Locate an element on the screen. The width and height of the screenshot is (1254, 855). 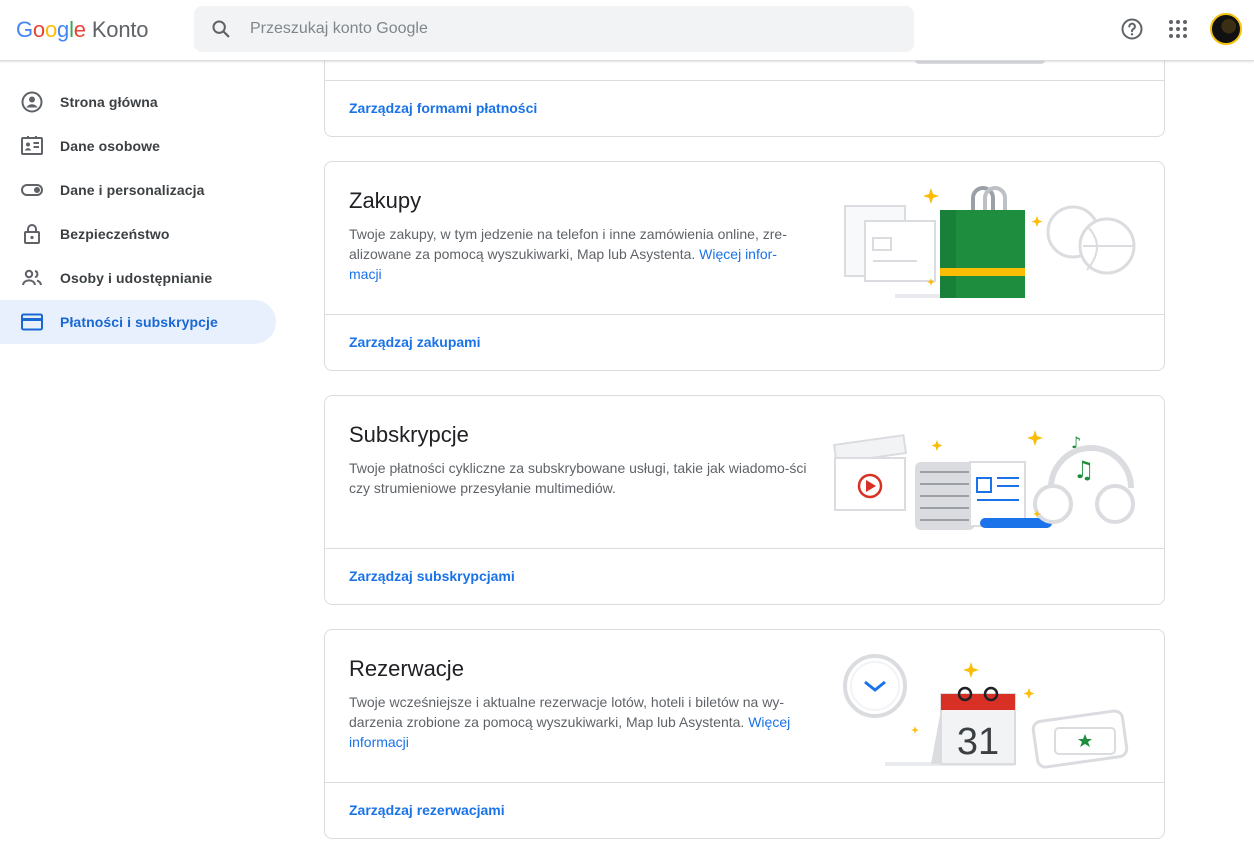
lock-icon is located at coordinates (32, 234).